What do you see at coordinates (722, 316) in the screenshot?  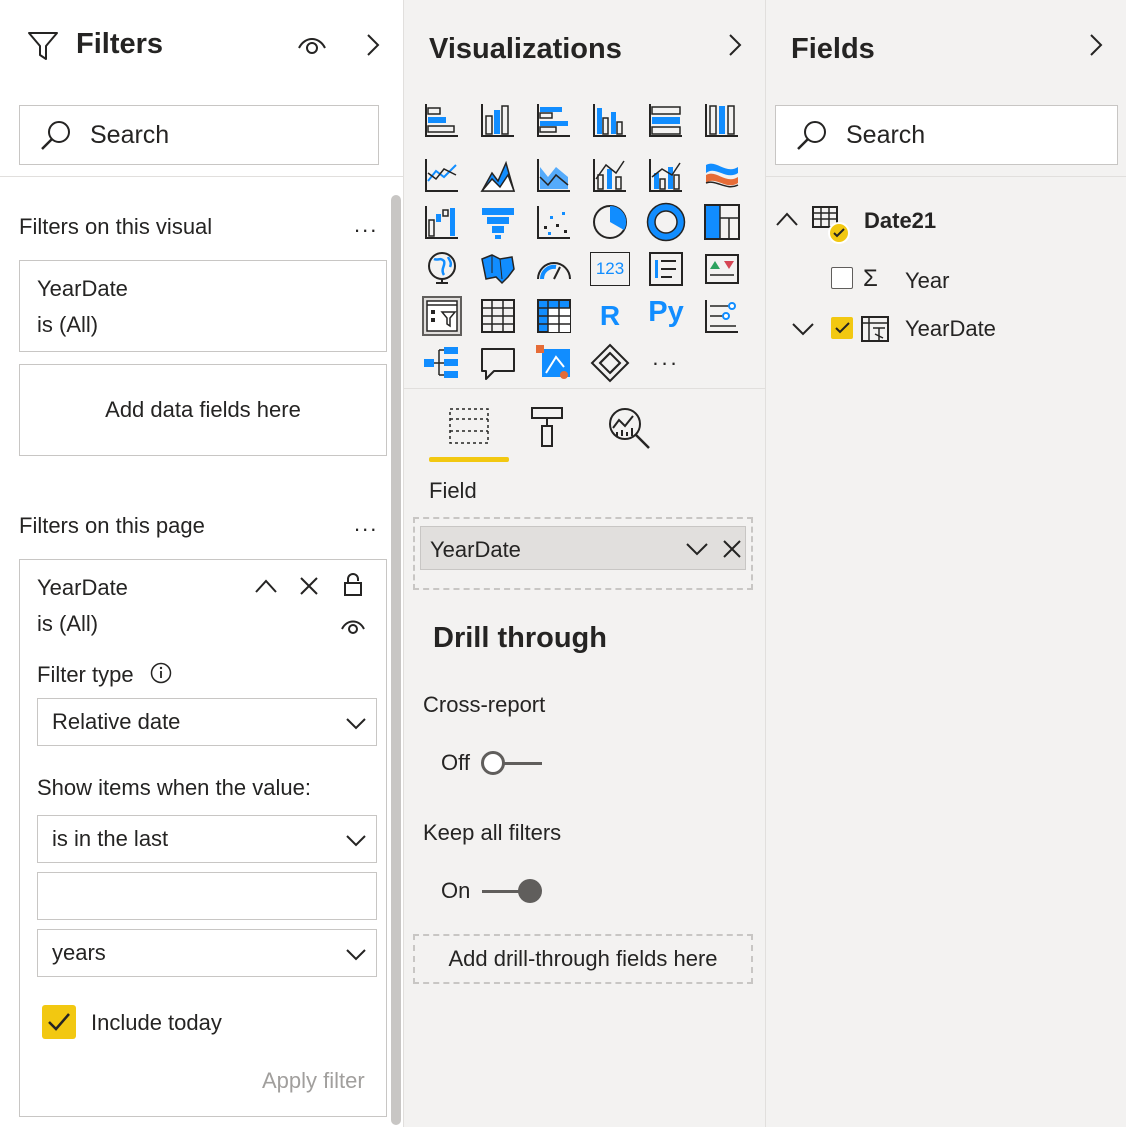 I see `key-influencers-icon` at bounding box center [722, 316].